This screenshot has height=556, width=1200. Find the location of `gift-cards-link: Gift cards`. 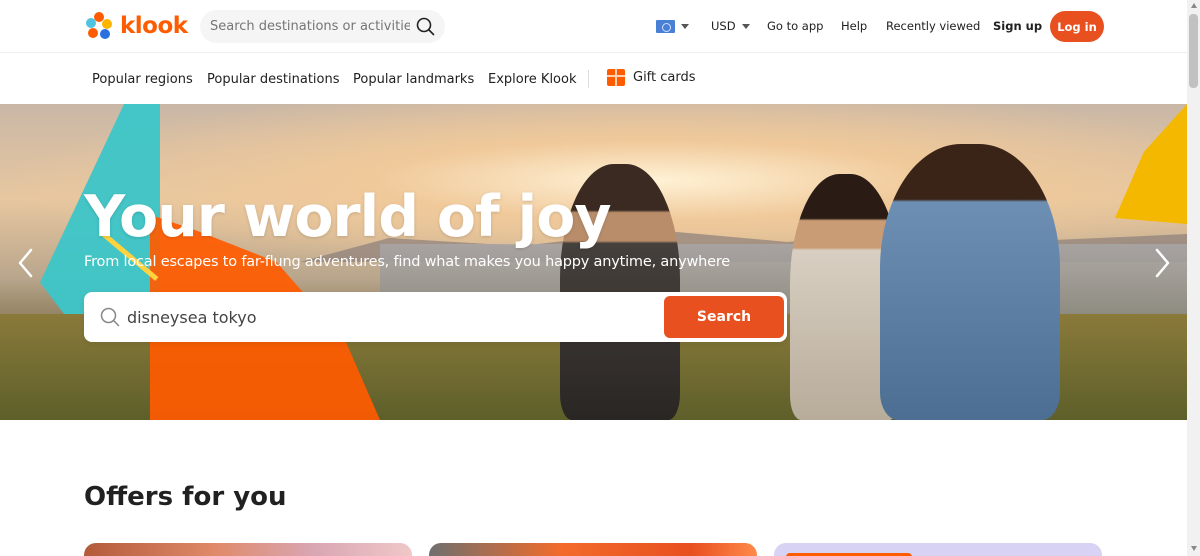

gift-cards-link: Gift cards is located at coordinates (651, 77).